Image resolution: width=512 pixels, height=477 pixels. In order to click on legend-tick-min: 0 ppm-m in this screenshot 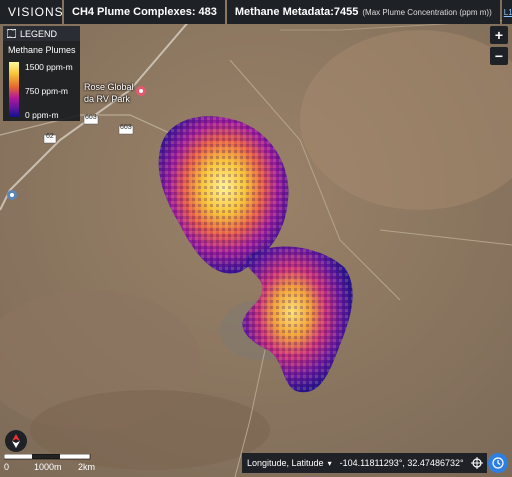, I will do `click(42, 115)`.